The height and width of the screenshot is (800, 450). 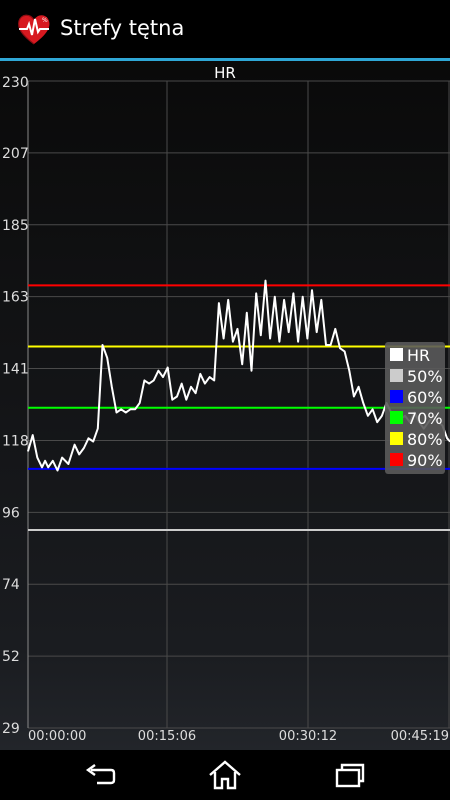 What do you see at coordinates (15, 441) in the screenshot?
I see `y-tick-label: 118` at bounding box center [15, 441].